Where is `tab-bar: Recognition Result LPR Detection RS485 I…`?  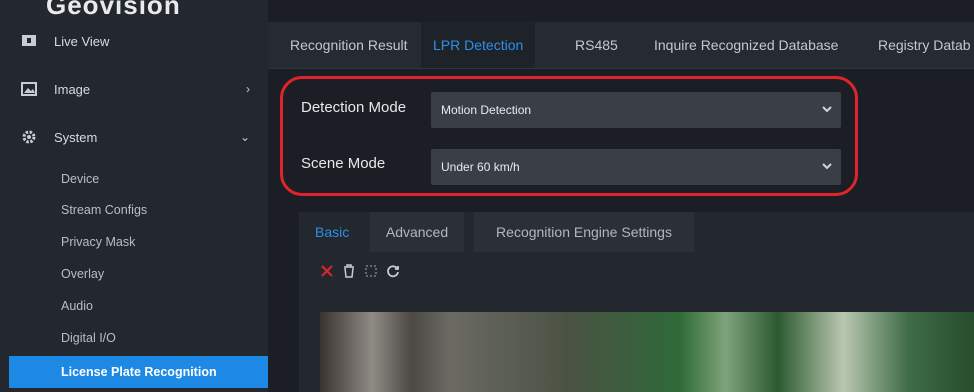
tab-bar: Recognition Result LPR Detection RS485 I… is located at coordinates (621, 45).